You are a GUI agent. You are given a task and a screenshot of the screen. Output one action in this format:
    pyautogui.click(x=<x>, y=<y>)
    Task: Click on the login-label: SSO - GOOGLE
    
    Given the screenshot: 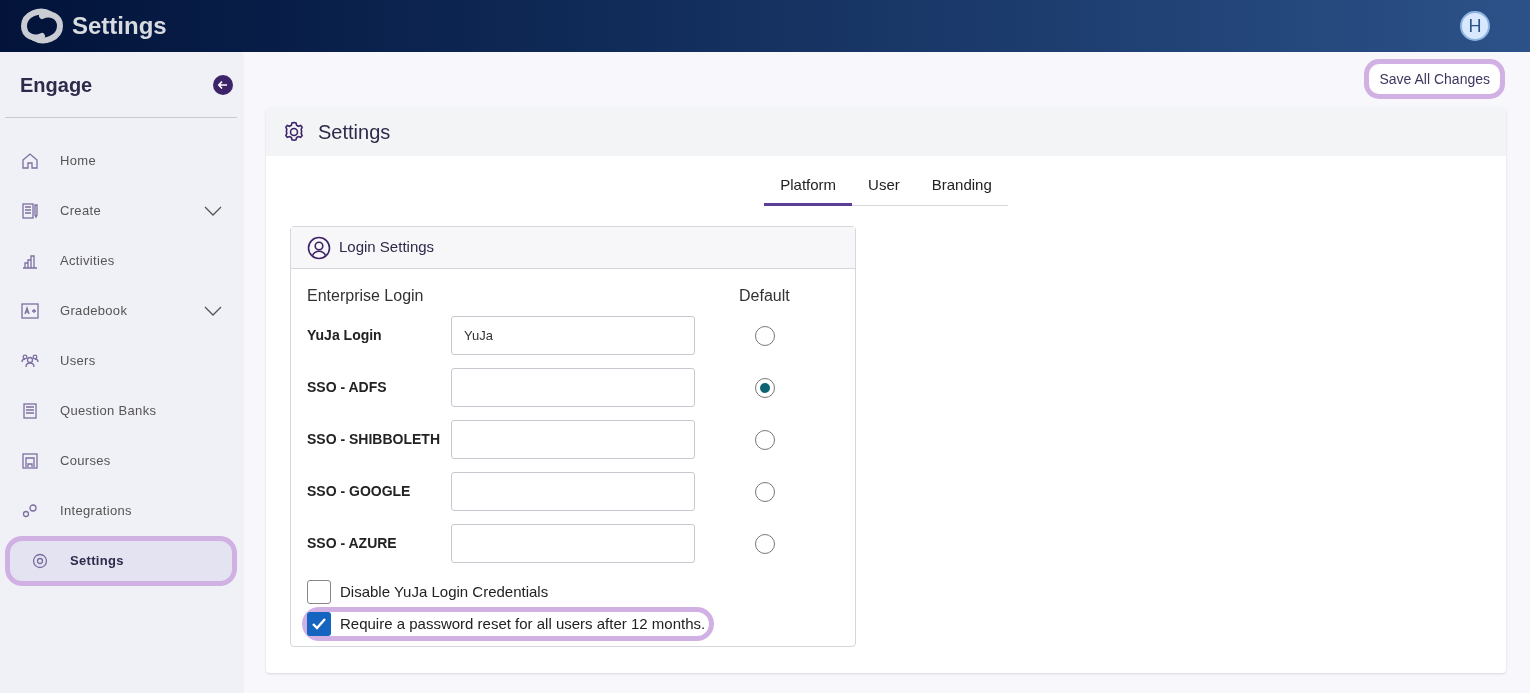 What is the action you would take?
    pyautogui.click(x=359, y=491)
    